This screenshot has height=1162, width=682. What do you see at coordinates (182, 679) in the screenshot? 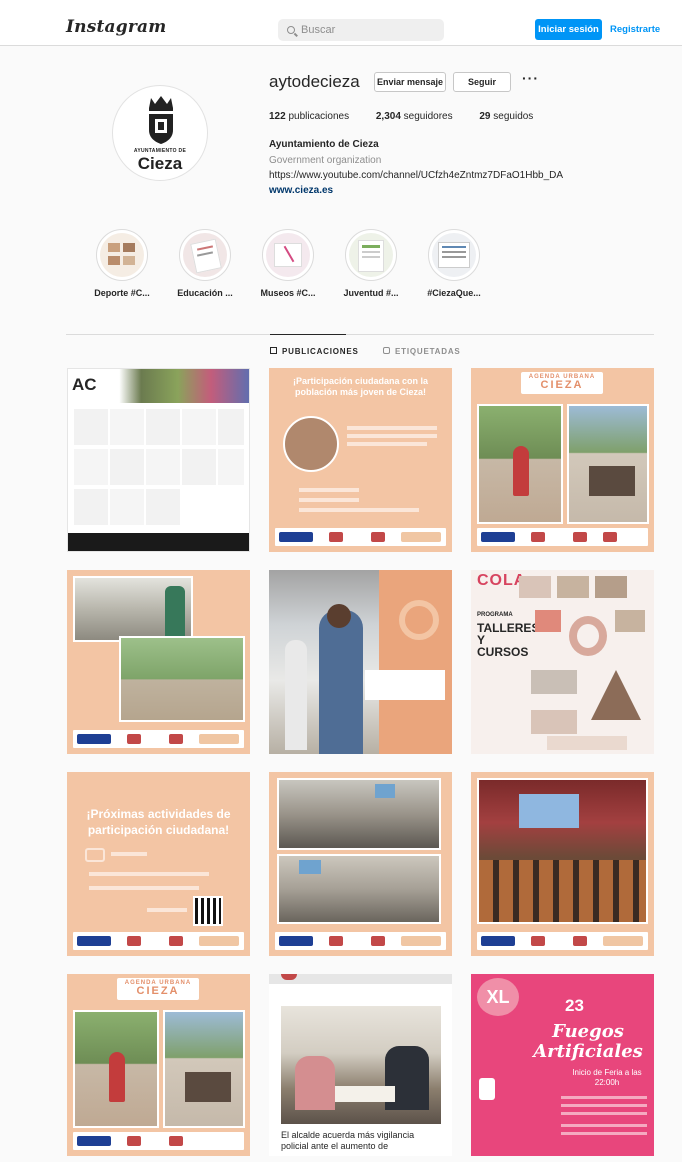
I see `post-4-photo-bottom` at bounding box center [182, 679].